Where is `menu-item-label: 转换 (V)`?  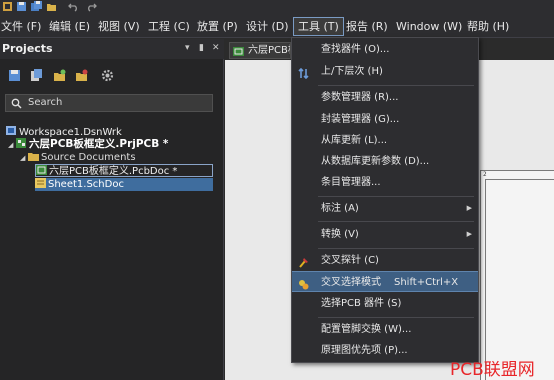 menu-item-label: 转换 (V) is located at coordinates (340, 234).